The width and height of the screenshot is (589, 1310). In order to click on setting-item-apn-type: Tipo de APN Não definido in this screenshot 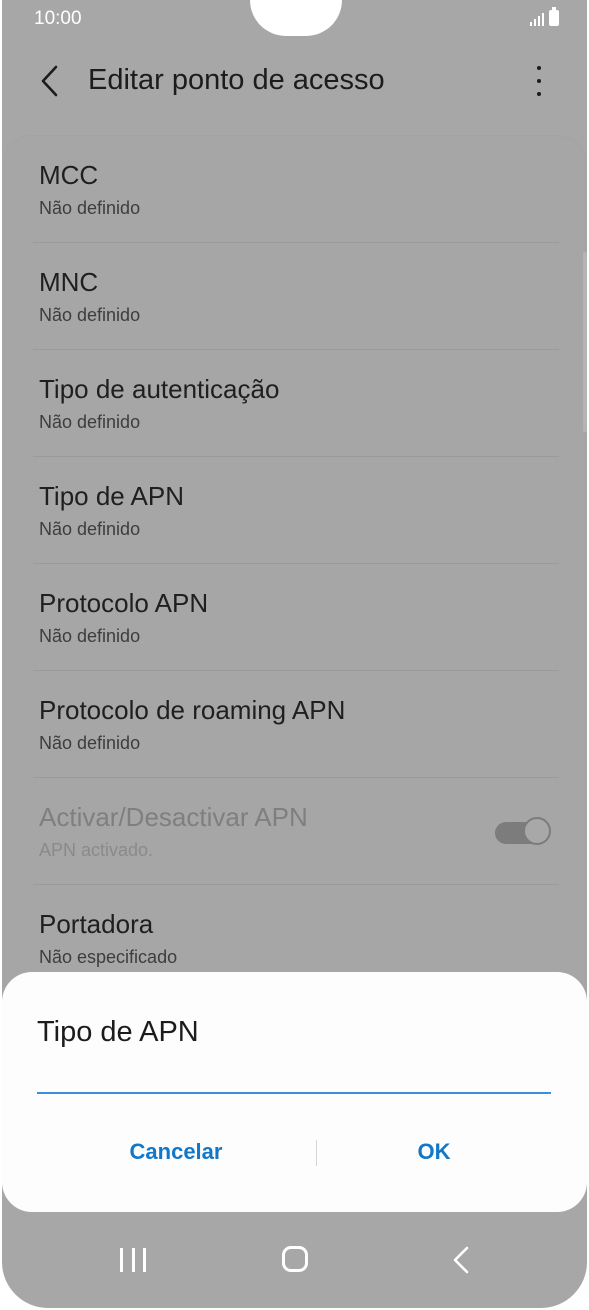, I will do `click(296, 510)`.